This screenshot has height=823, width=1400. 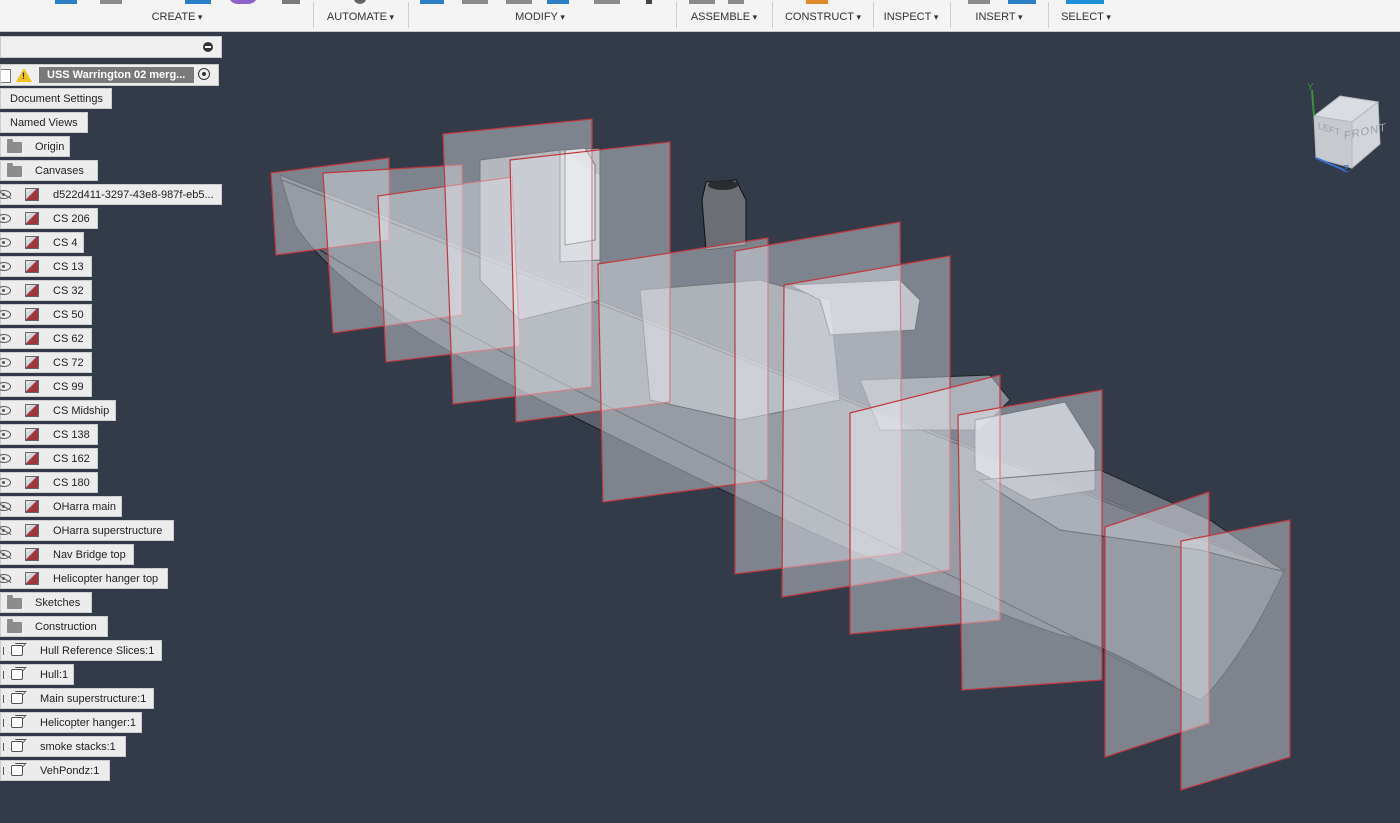 I want to click on automate-menu-label: AUTOMATE, so click(x=360, y=17).